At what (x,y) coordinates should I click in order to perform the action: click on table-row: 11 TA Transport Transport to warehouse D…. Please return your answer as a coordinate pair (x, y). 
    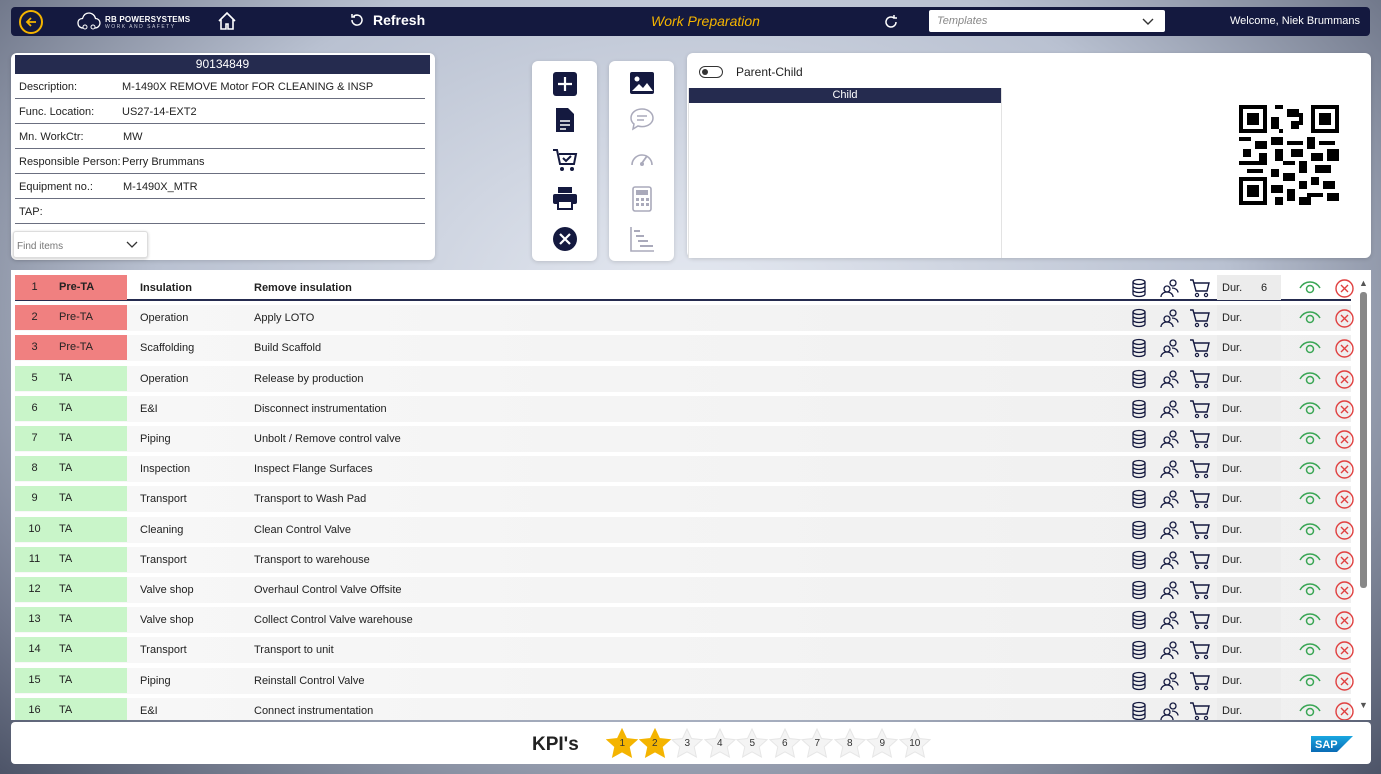
    Looking at the image, I should click on (684, 559).